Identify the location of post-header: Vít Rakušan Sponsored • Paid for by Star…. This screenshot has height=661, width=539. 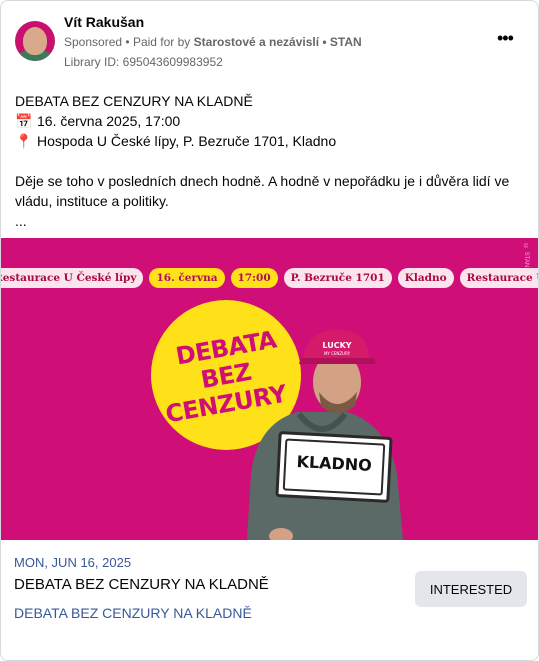
(269, 41).